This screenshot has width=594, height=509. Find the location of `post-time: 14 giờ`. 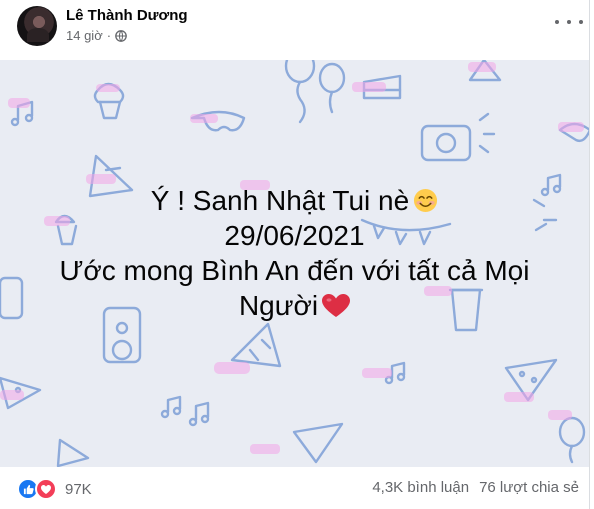

post-time: 14 giờ is located at coordinates (84, 35).